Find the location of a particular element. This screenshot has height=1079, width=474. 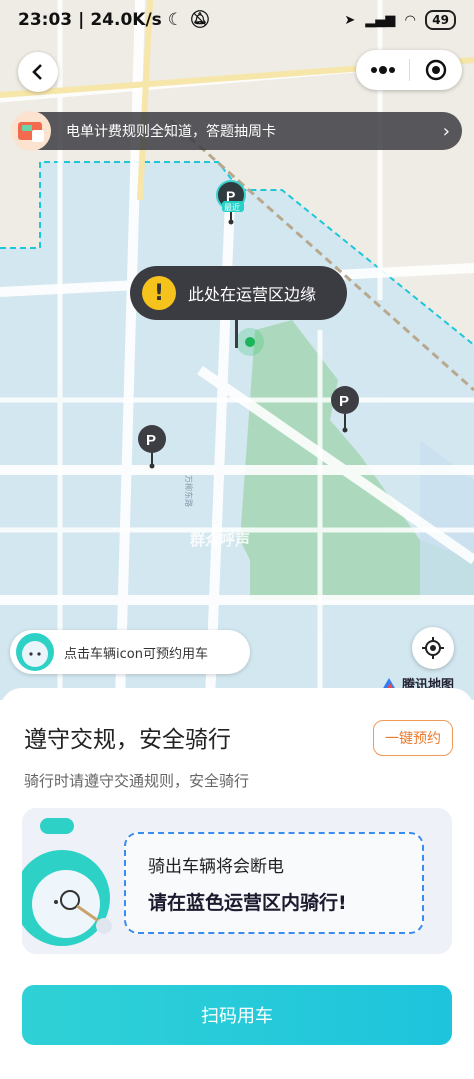

more-dots-icon is located at coordinates (382, 70).